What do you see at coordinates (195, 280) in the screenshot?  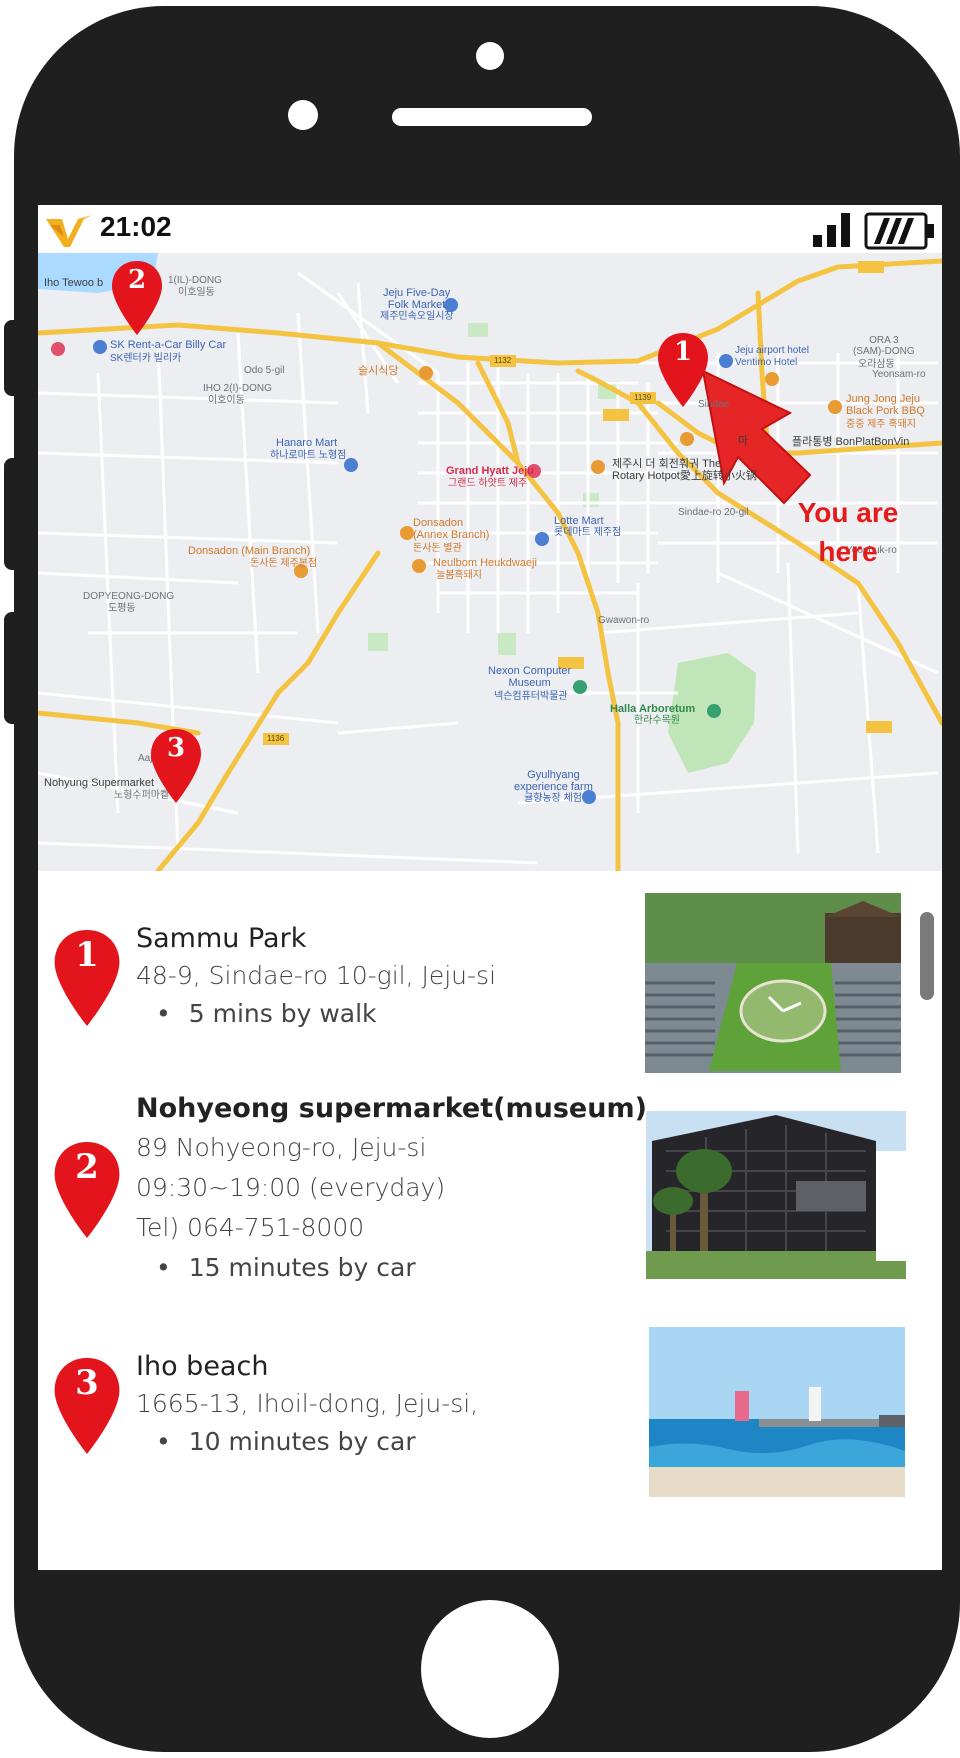 I see `map-label-il-dong: 1(IL)-DONG` at bounding box center [195, 280].